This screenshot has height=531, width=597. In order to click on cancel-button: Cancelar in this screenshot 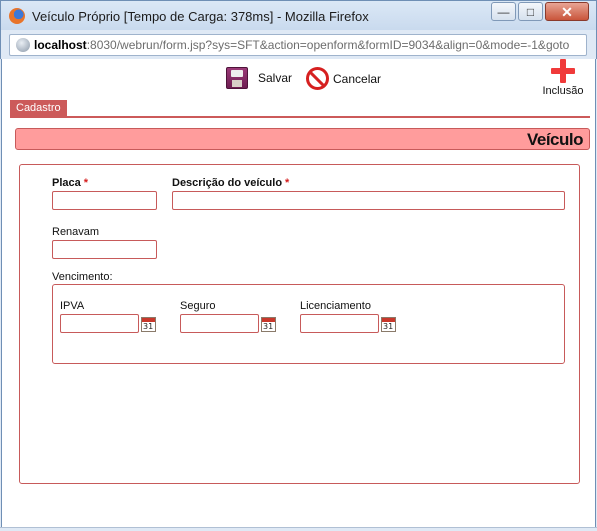, I will do `click(343, 78)`.